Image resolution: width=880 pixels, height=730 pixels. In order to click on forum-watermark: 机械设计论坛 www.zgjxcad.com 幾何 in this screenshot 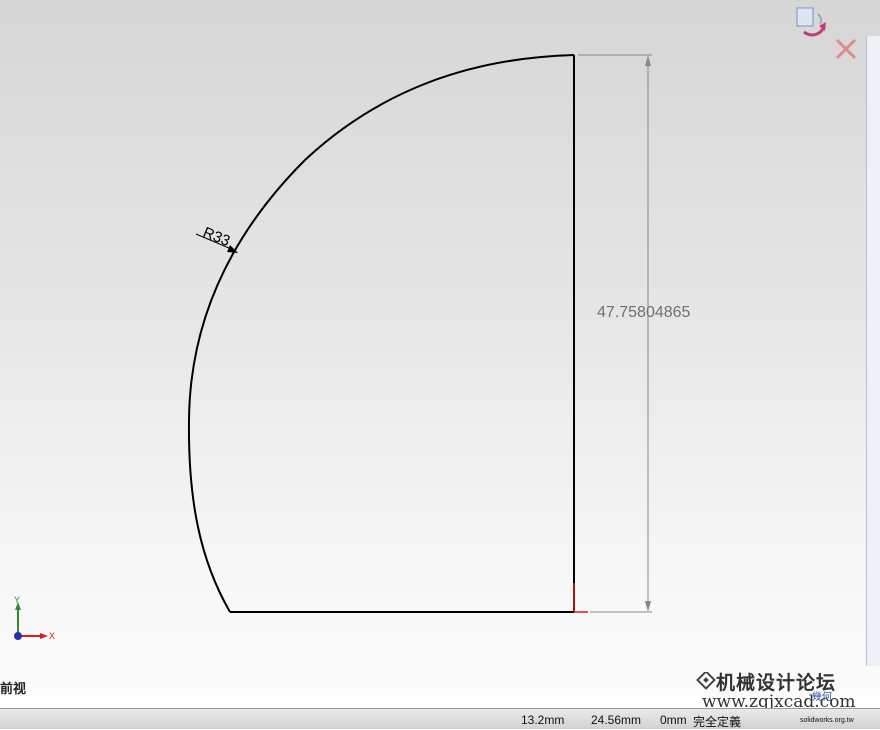, I will do `click(786, 690)`.